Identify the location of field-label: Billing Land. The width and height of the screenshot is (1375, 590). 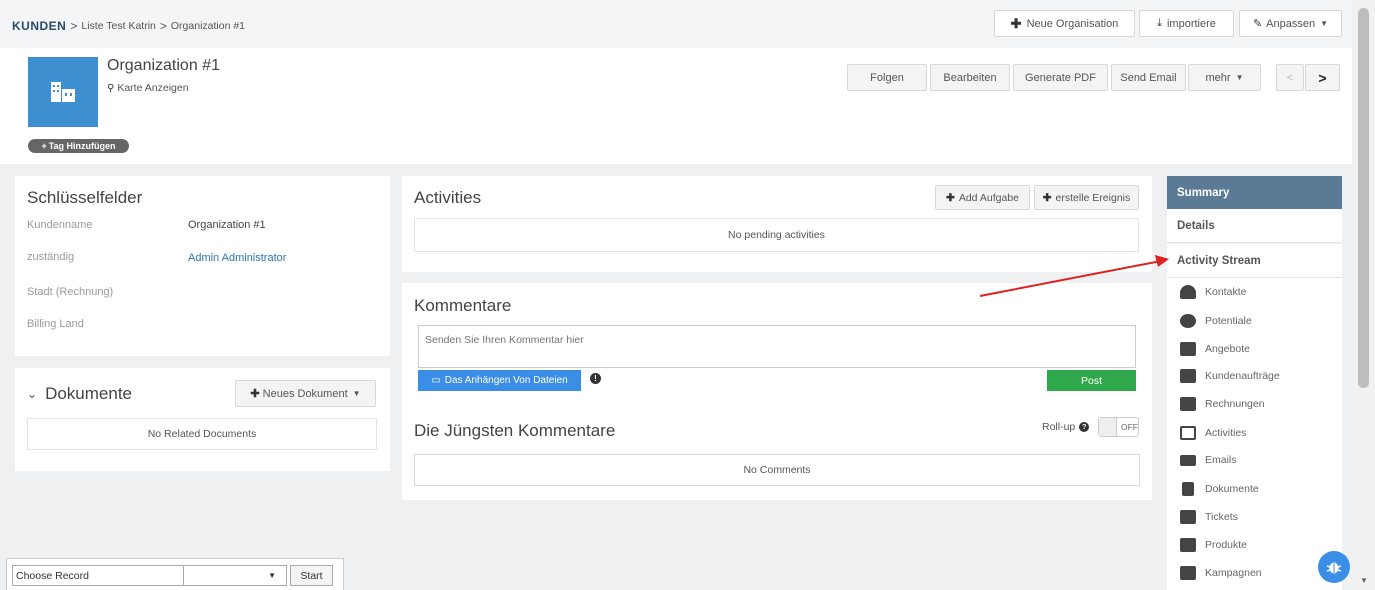
(55, 324).